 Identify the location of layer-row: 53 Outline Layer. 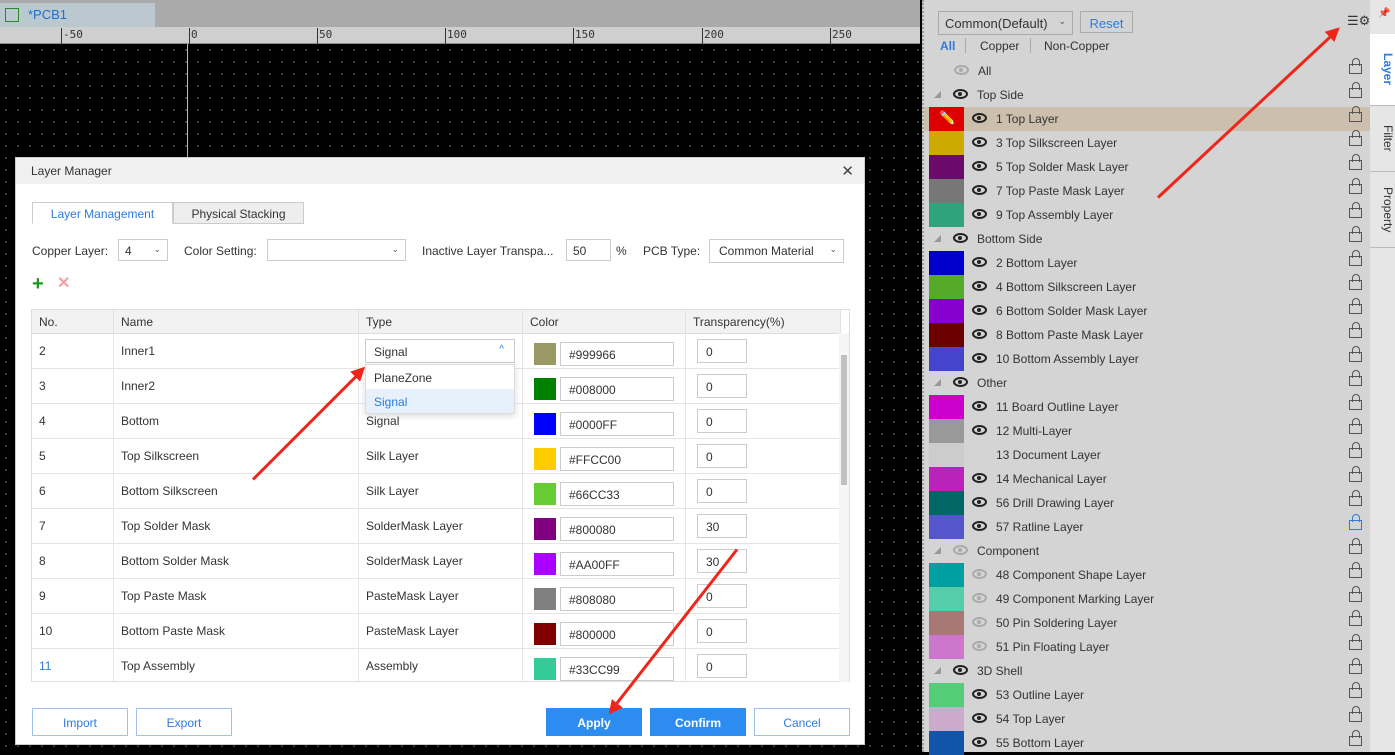
(1148, 694).